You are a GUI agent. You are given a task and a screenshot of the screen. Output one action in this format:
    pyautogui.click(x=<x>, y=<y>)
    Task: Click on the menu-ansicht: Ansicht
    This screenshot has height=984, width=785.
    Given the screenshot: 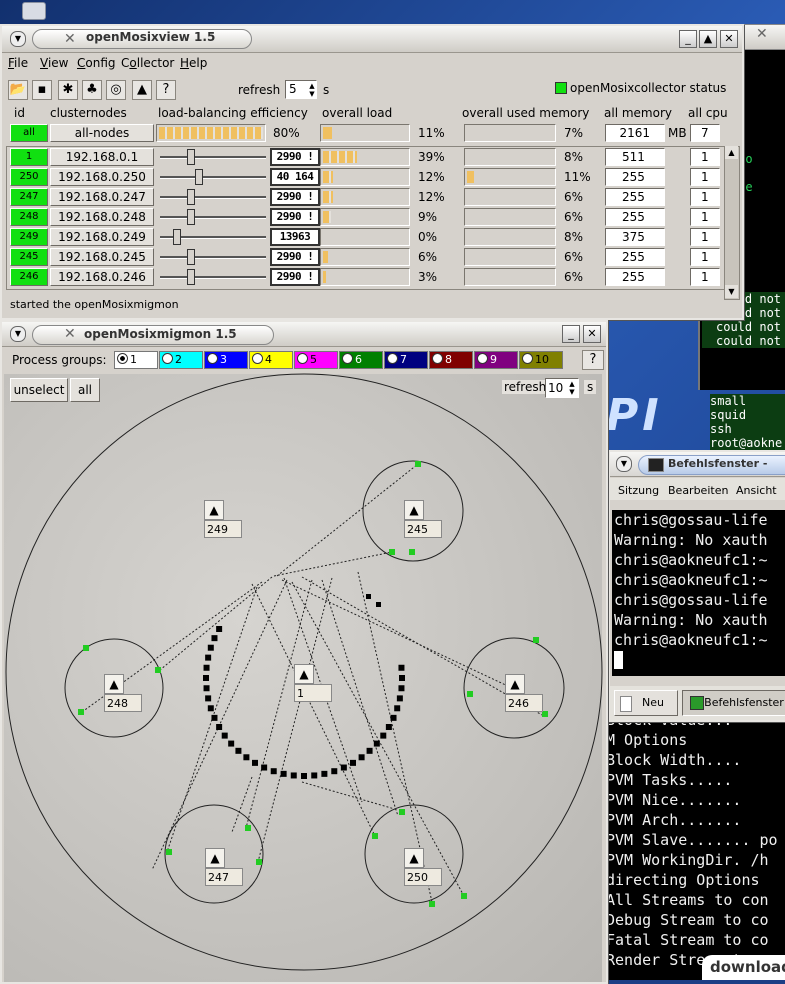 What is the action you would take?
    pyautogui.click(x=756, y=490)
    